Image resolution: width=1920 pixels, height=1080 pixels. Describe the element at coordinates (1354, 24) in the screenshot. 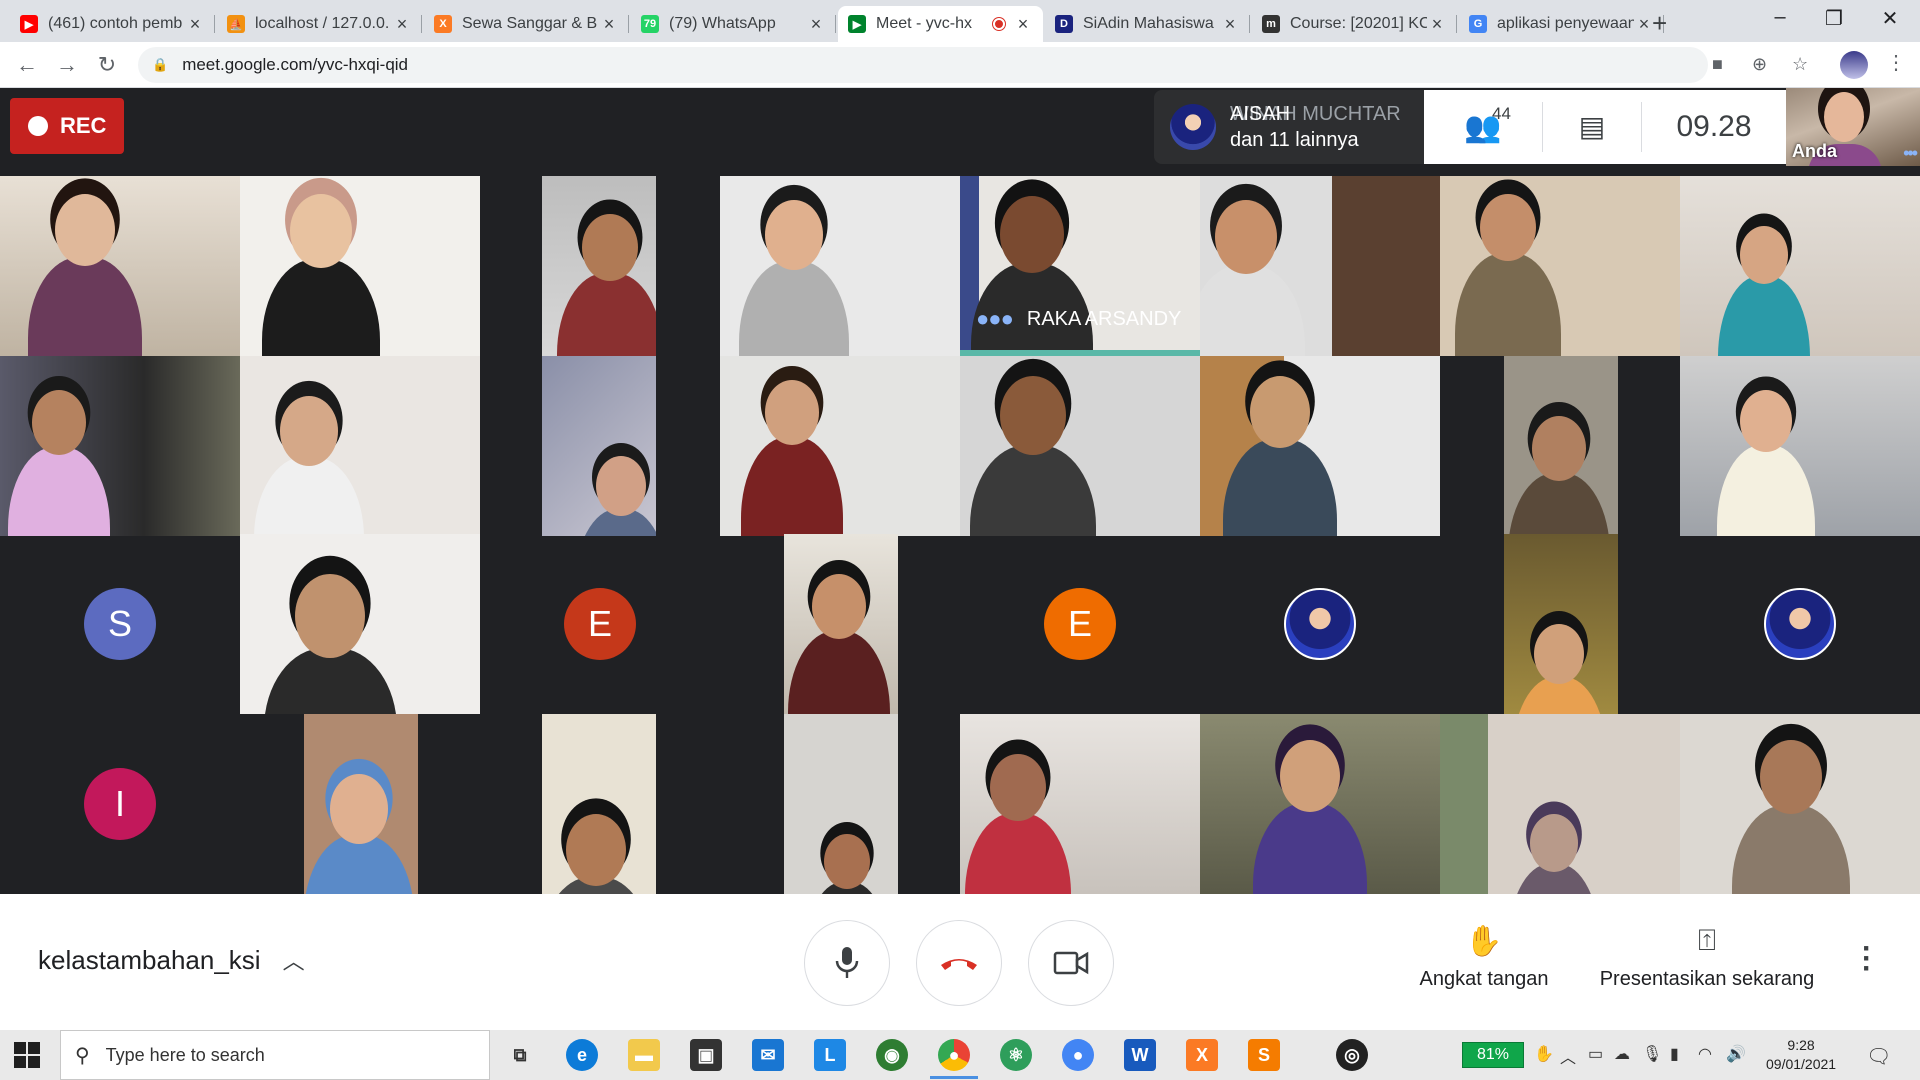

I see `browser-tab: m Course: [20201] KC ×` at that location.